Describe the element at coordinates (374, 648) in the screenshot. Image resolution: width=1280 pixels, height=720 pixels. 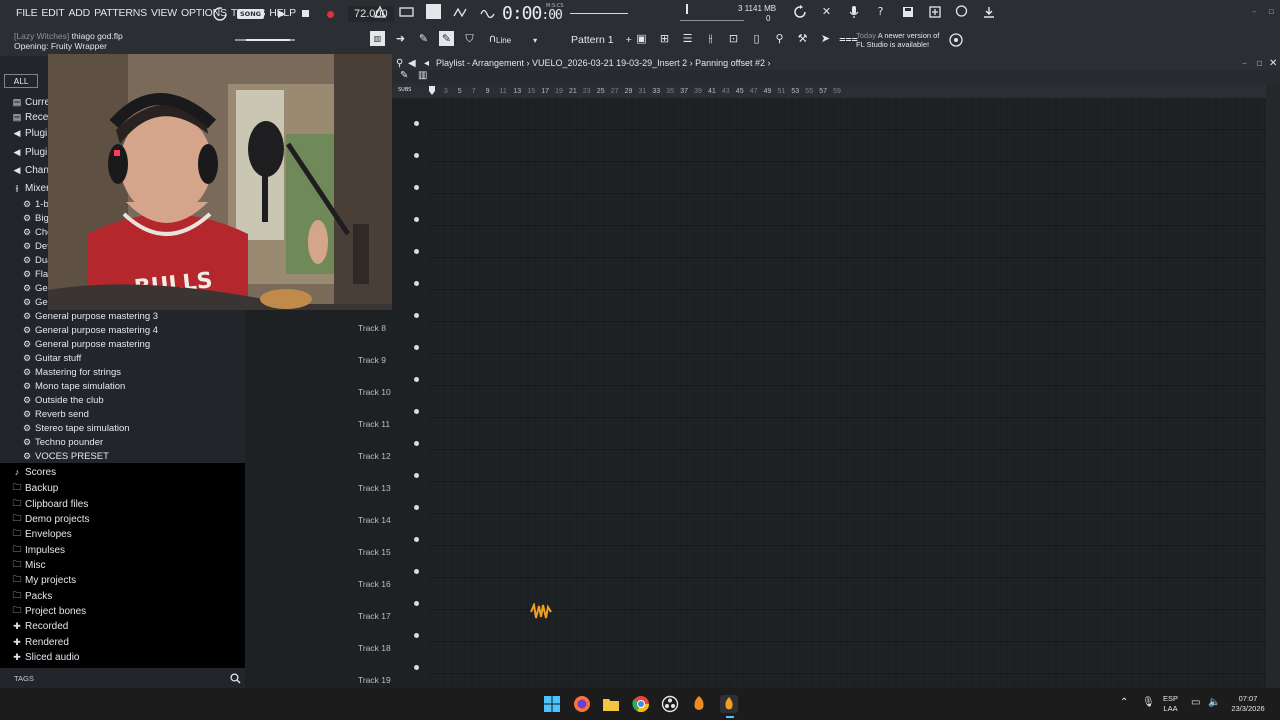
I see `track-label: Track 18` at that location.